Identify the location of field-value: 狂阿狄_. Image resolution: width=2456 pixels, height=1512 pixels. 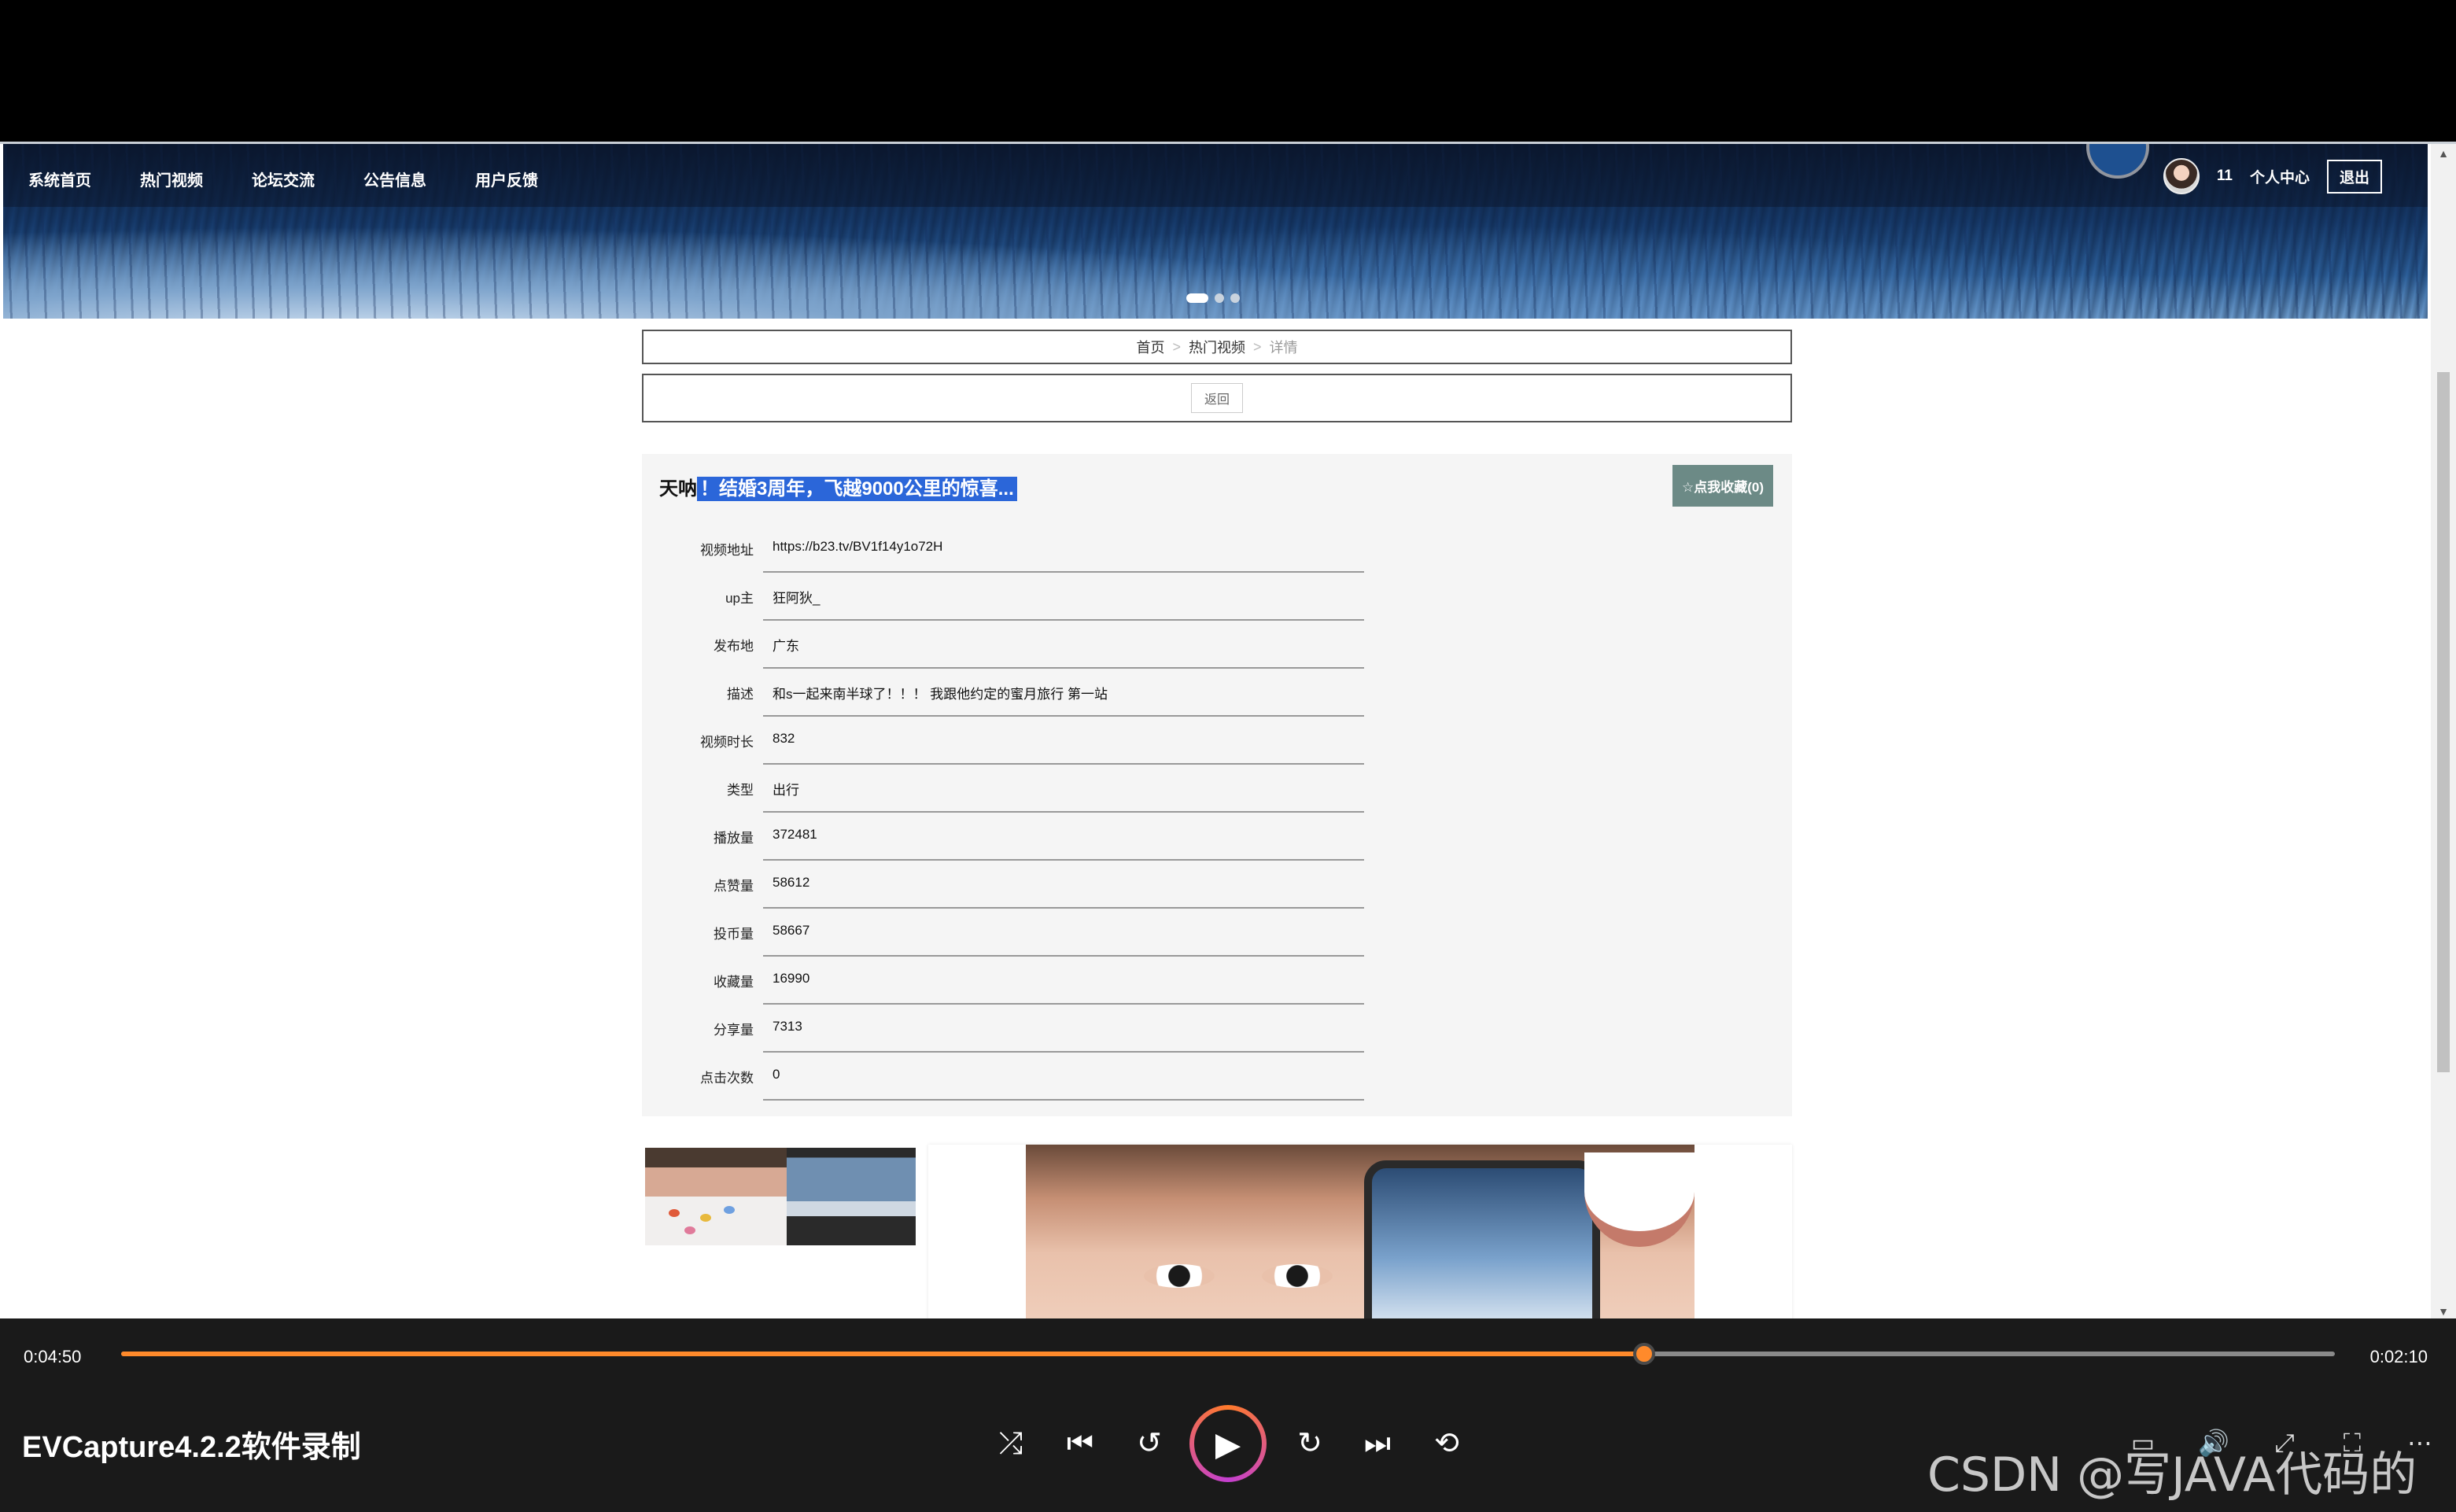
(797, 598).